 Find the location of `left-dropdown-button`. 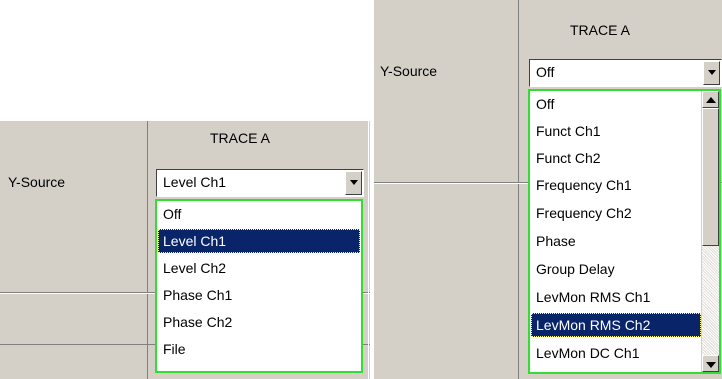

left-dropdown-button is located at coordinates (353, 183).